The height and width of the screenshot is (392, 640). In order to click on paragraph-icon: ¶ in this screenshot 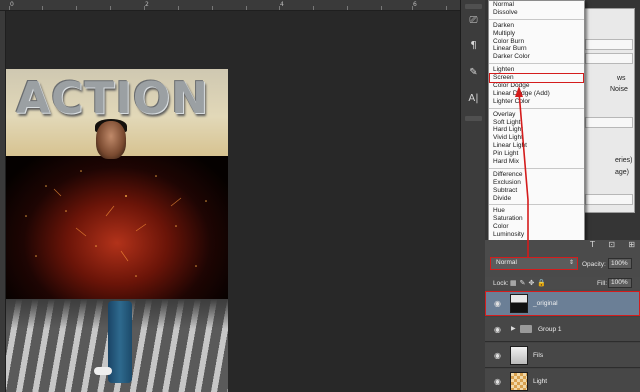, I will do `click(473, 45)`.